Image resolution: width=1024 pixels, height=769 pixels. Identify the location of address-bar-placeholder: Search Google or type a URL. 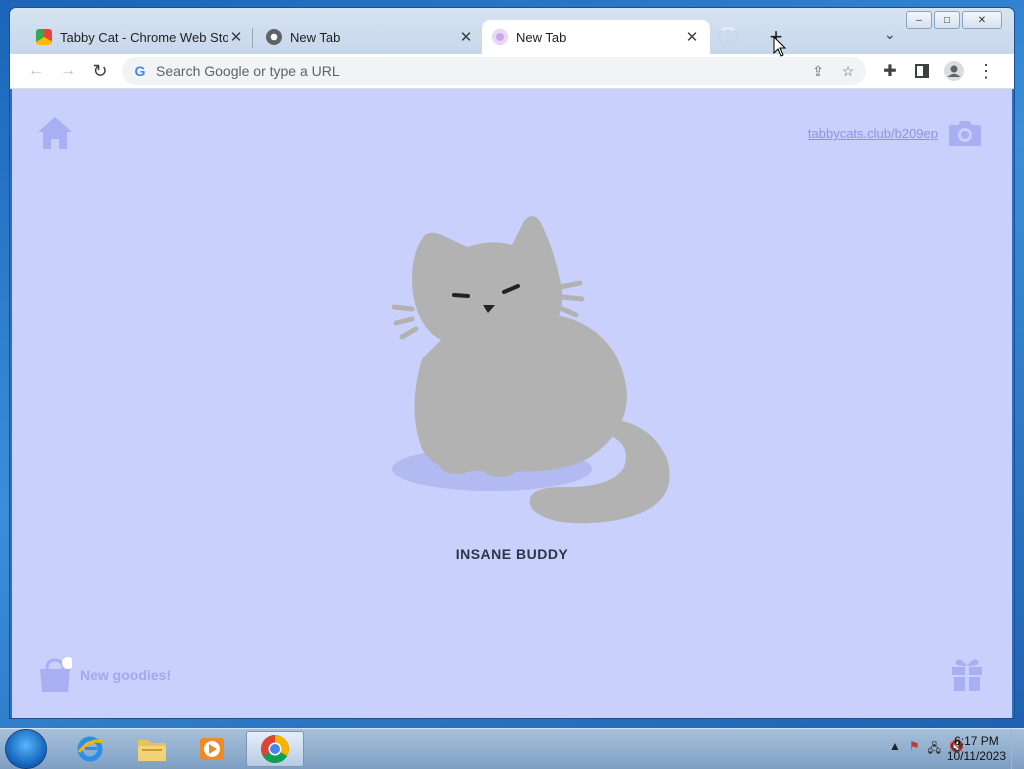
(248, 71).